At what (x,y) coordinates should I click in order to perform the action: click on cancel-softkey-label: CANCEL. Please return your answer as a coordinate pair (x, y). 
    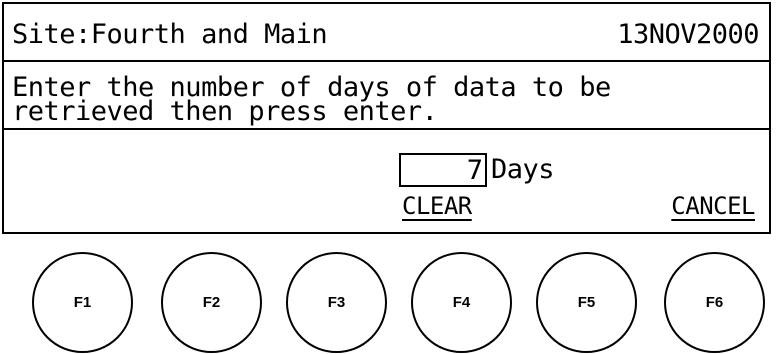
    Looking at the image, I should click on (713, 206).